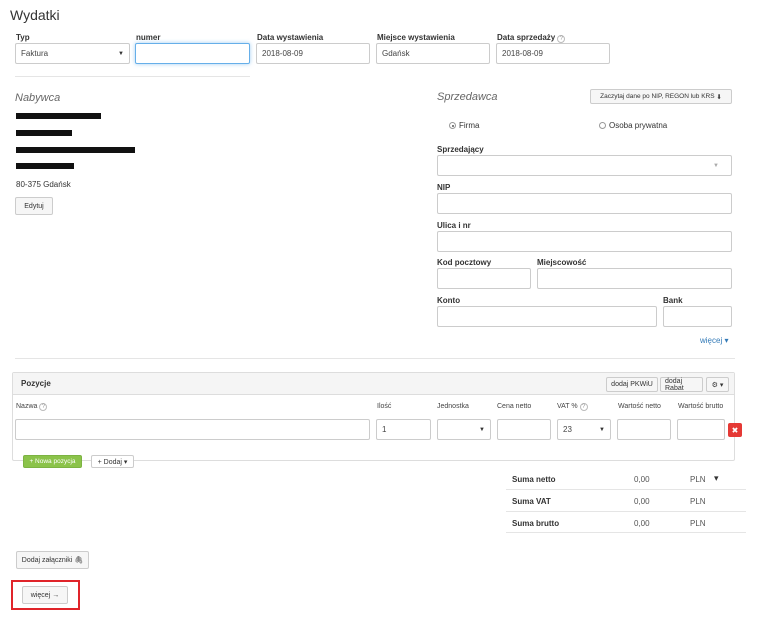 This screenshot has height=622, width=761. I want to click on miejsce-label: Miejsce wystawienia, so click(416, 37).